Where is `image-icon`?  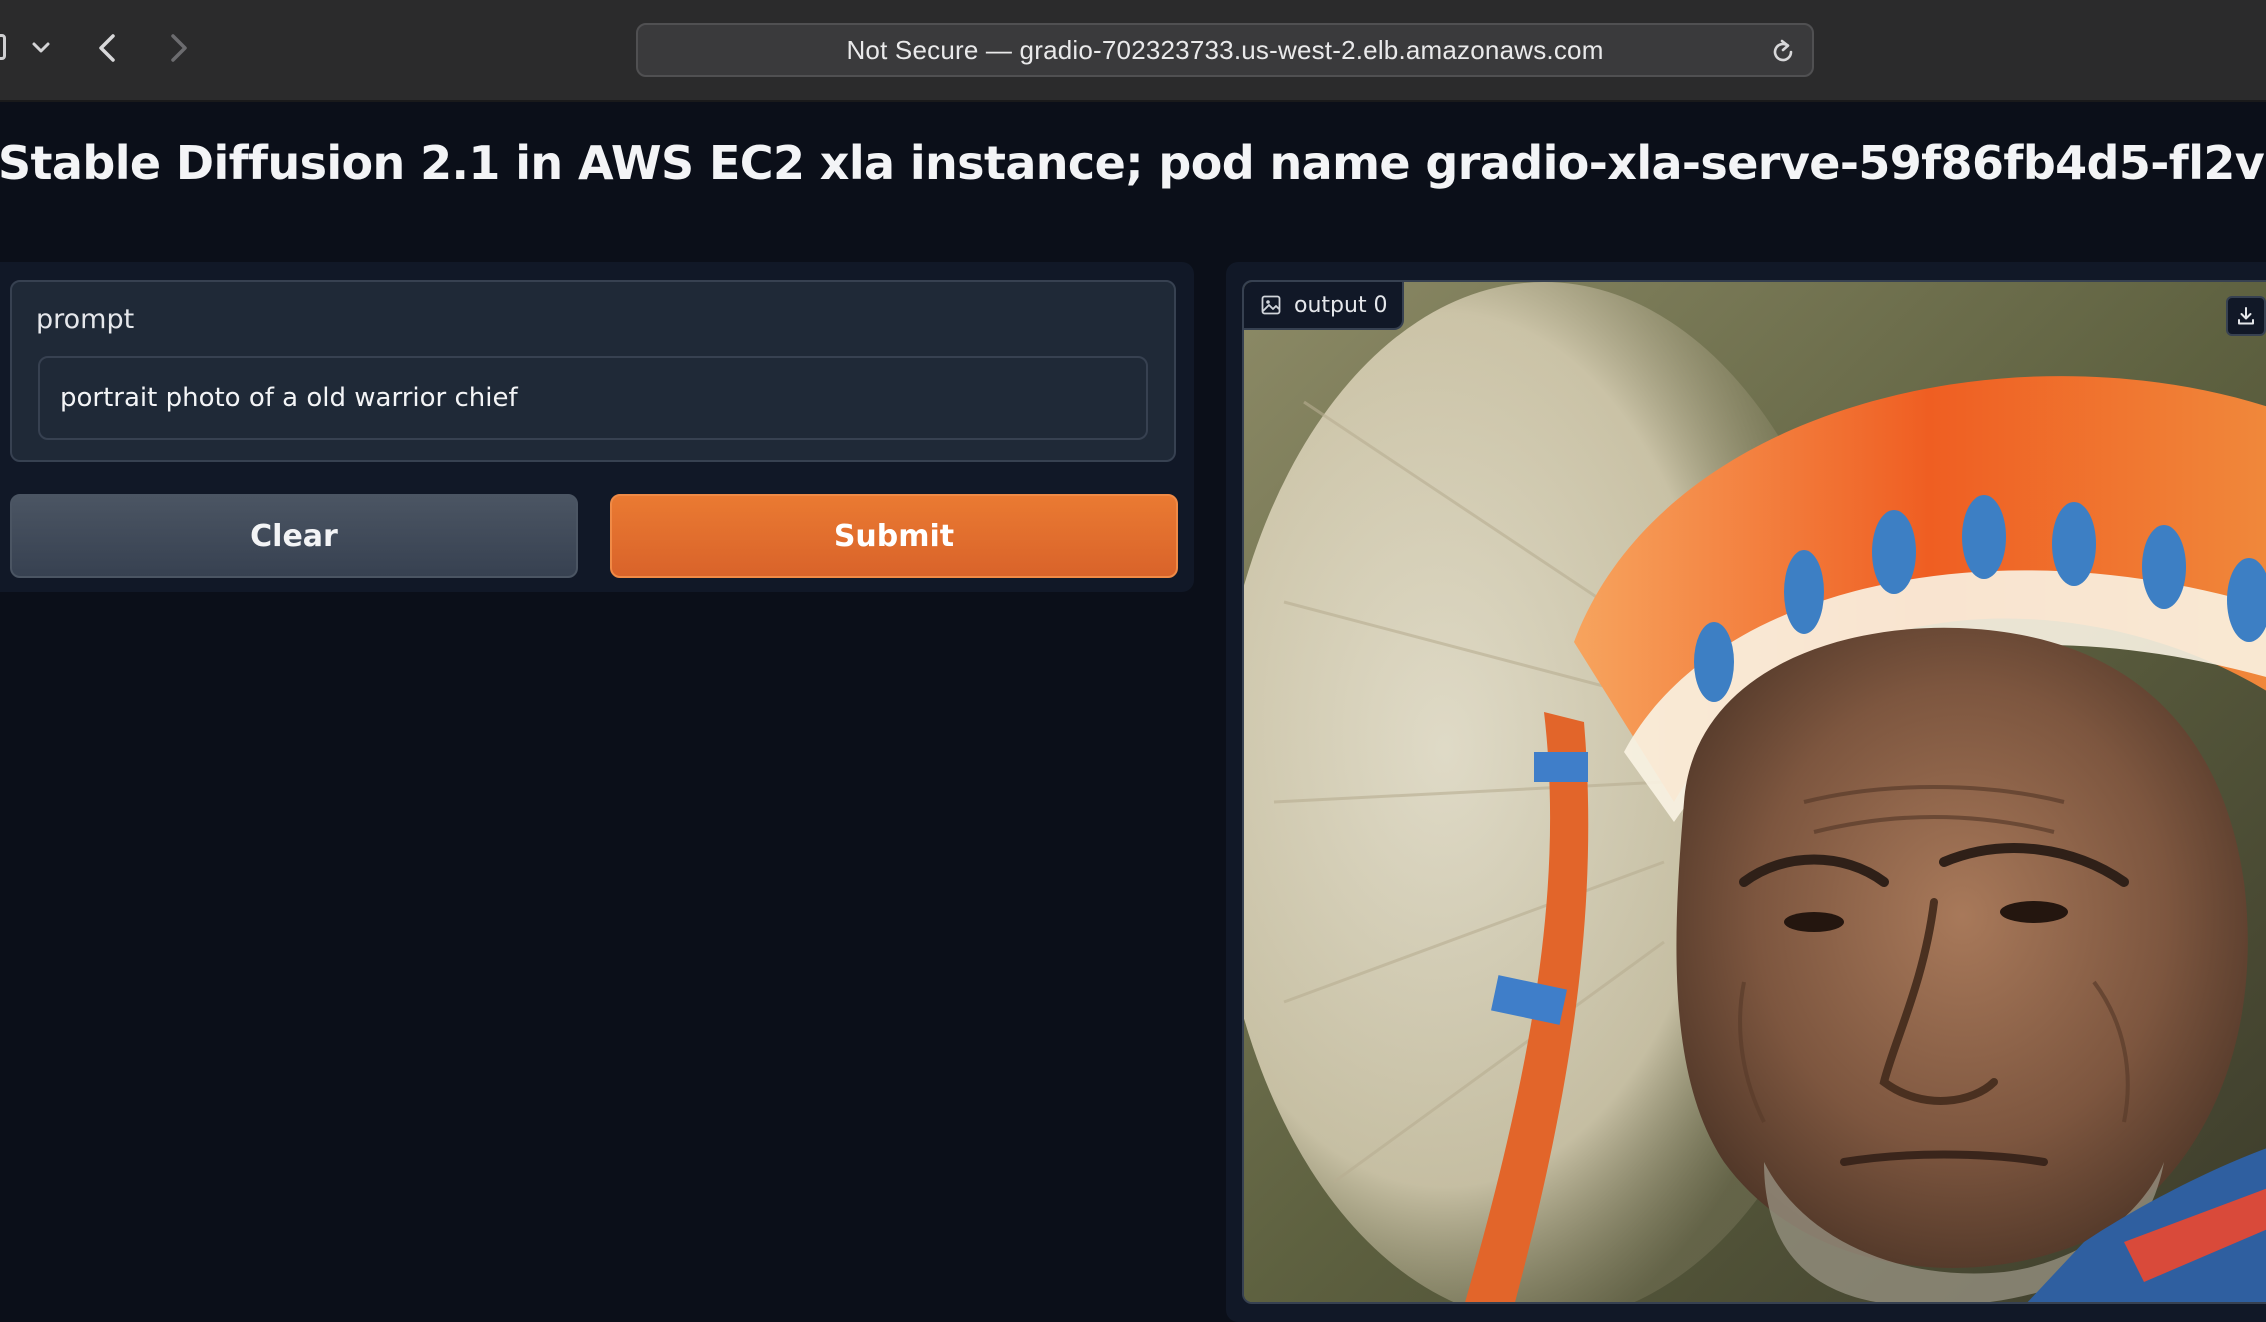 image-icon is located at coordinates (1271, 305).